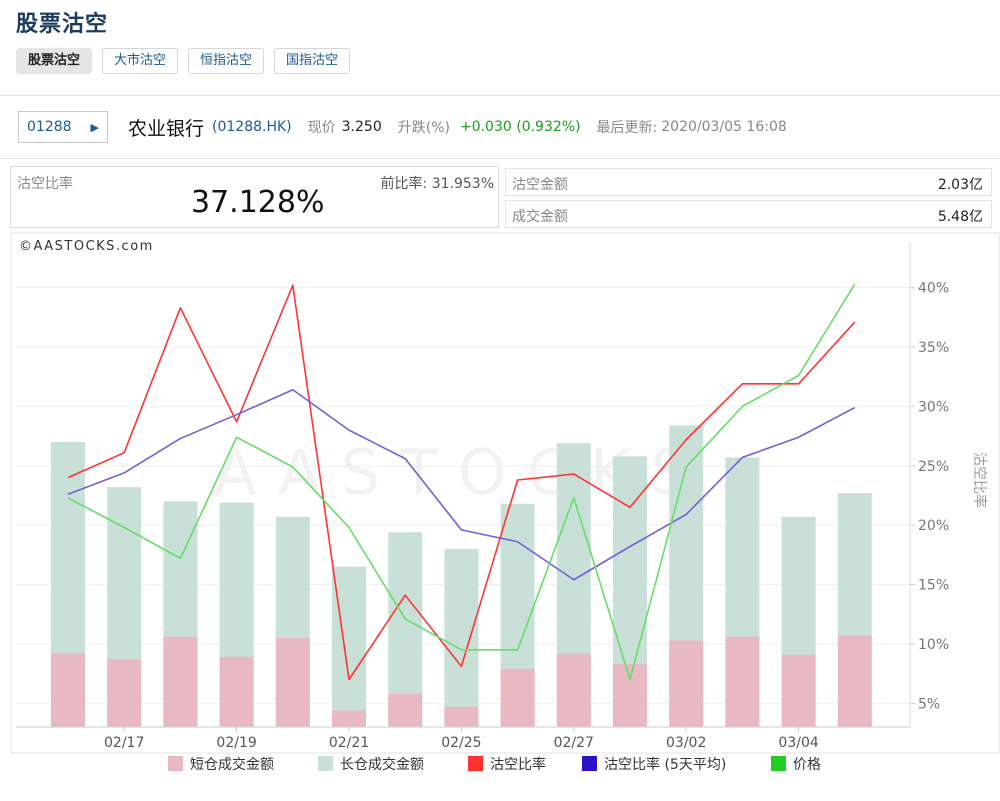 The height and width of the screenshot is (801, 1000). What do you see at coordinates (798, 743) in the screenshot?
I see `x-tick-label: 03/04` at bounding box center [798, 743].